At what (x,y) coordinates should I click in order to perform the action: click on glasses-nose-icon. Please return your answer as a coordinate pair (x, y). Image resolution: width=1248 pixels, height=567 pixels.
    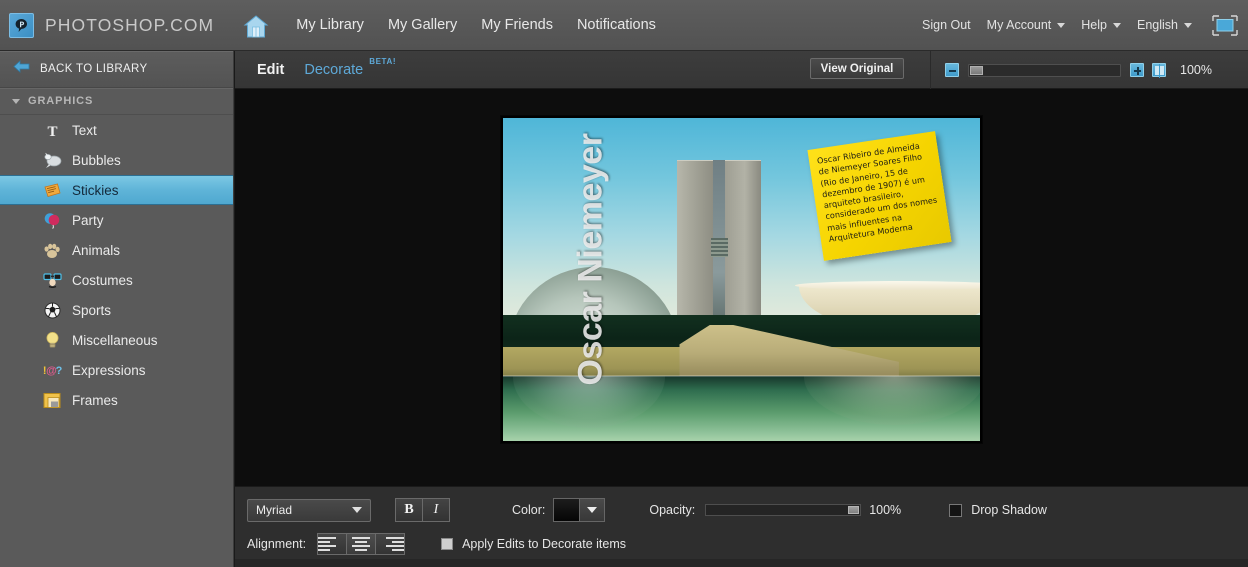
    Looking at the image, I should click on (52, 280).